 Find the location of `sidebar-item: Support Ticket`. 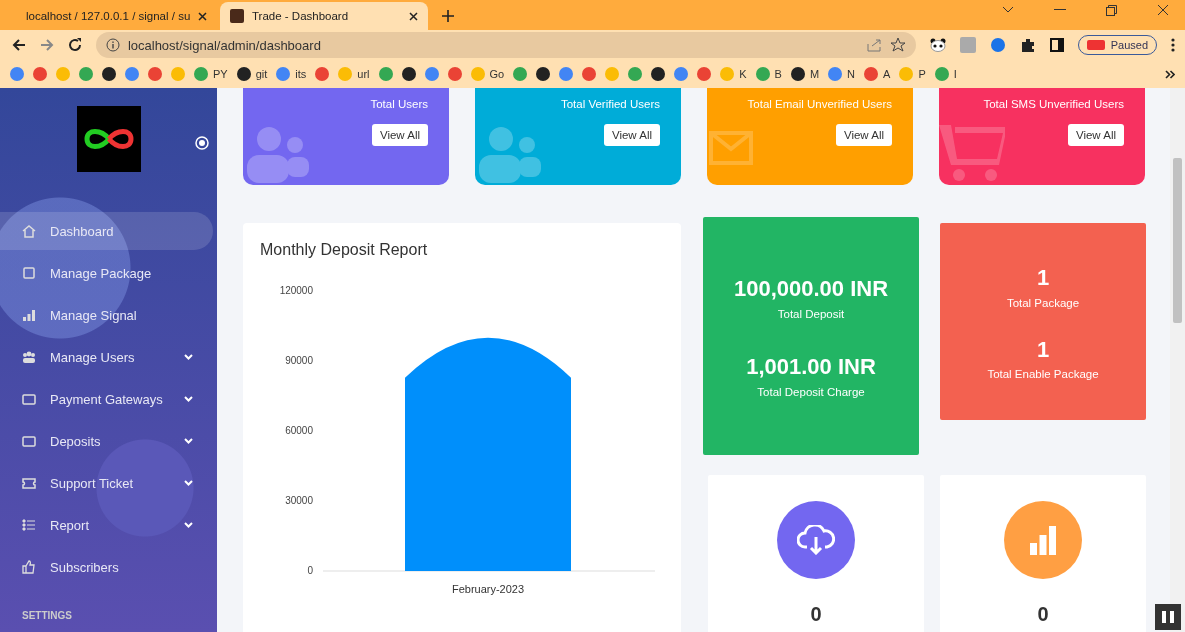

sidebar-item: Support Ticket is located at coordinates (106, 483).